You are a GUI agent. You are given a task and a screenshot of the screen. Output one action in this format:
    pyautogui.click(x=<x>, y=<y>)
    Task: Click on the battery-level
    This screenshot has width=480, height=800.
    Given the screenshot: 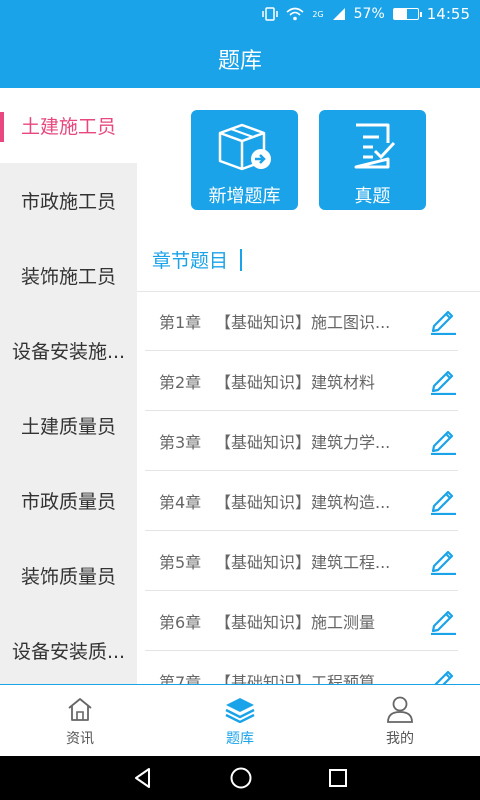 What is the action you would take?
    pyautogui.click(x=400, y=14)
    